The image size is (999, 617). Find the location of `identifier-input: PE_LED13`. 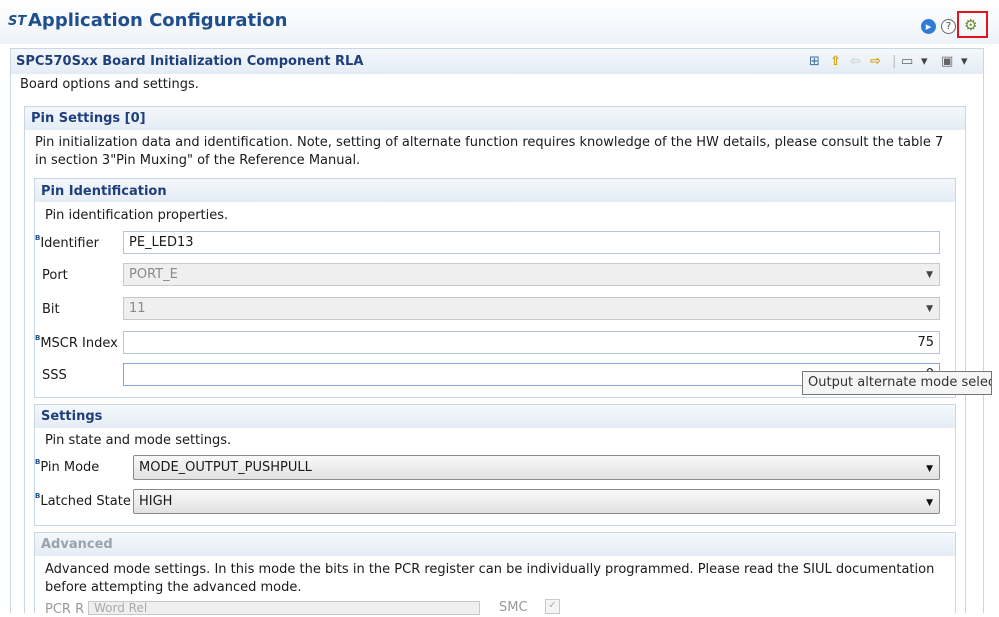

identifier-input: PE_LED13 is located at coordinates (531, 242).